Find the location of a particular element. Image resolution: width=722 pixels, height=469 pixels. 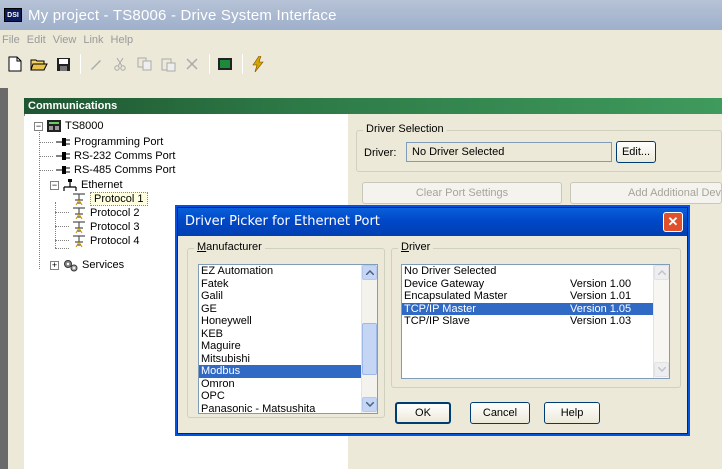

paste-icon is located at coordinates (168, 64).